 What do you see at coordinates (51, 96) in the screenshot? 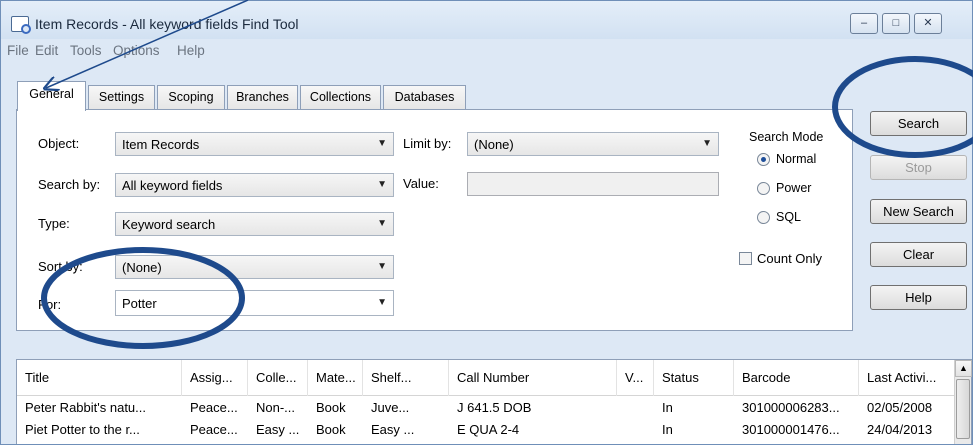
I see `tab-general: General` at bounding box center [51, 96].